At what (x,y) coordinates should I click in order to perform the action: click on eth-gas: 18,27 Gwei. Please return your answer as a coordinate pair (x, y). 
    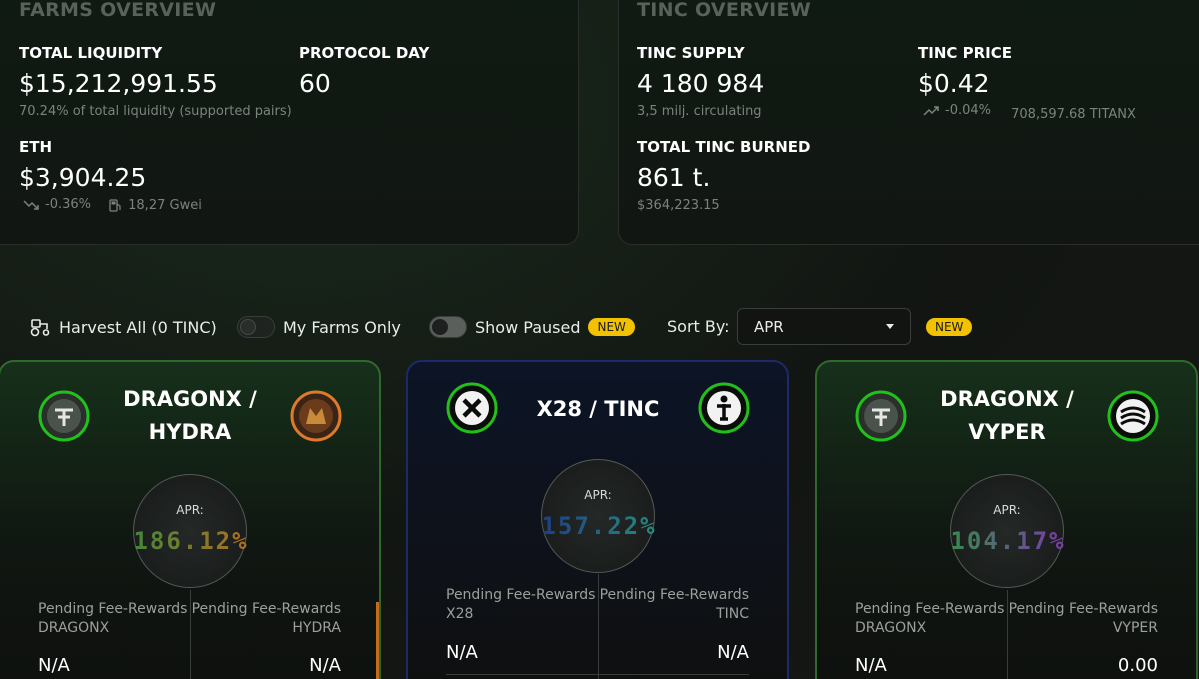
    Looking at the image, I should click on (165, 205).